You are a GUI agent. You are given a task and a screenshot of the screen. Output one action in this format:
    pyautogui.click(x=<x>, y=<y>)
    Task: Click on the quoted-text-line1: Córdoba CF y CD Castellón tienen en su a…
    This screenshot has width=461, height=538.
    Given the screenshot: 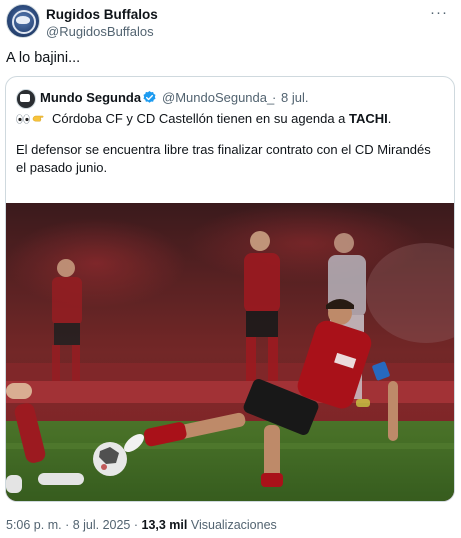 What is the action you would take?
    pyautogui.click(x=221, y=118)
    